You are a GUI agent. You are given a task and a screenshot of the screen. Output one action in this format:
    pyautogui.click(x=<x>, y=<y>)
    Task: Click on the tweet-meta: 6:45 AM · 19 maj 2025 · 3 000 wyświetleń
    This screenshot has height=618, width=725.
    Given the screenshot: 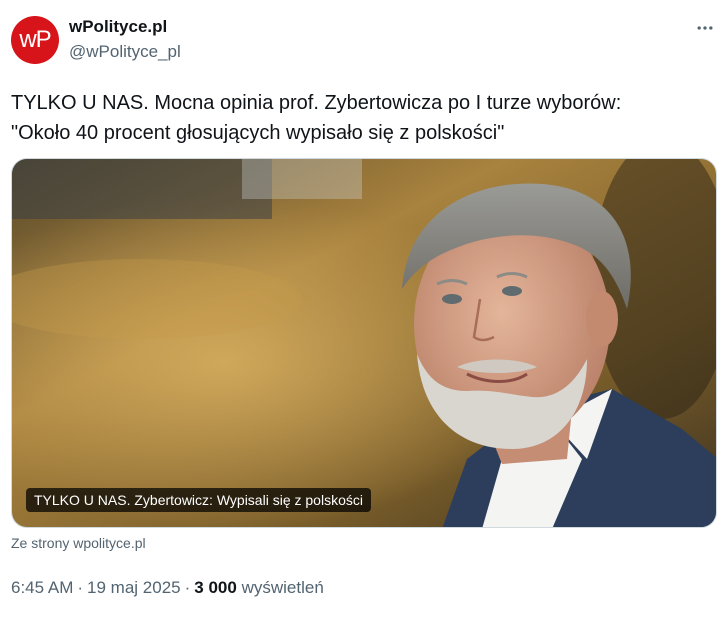 What is the action you would take?
    pyautogui.click(x=167, y=588)
    